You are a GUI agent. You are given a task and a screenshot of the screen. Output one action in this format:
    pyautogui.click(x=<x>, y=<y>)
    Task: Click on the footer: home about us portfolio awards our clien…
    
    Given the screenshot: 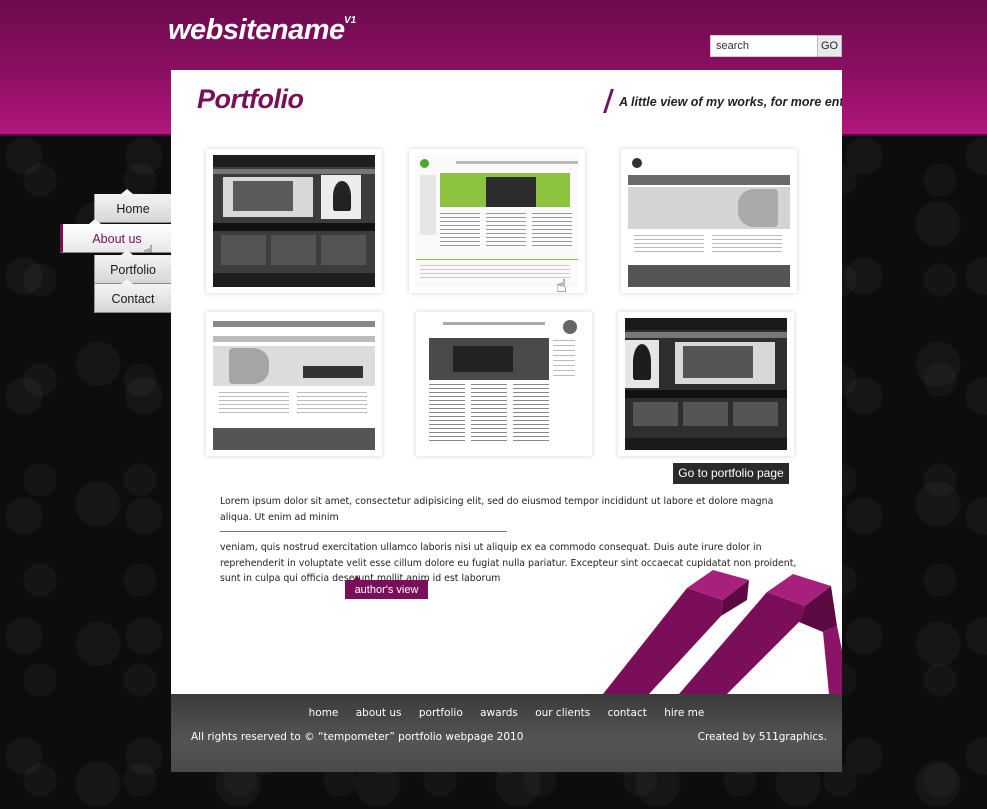 What is the action you would take?
    pyautogui.click(x=506, y=733)
    